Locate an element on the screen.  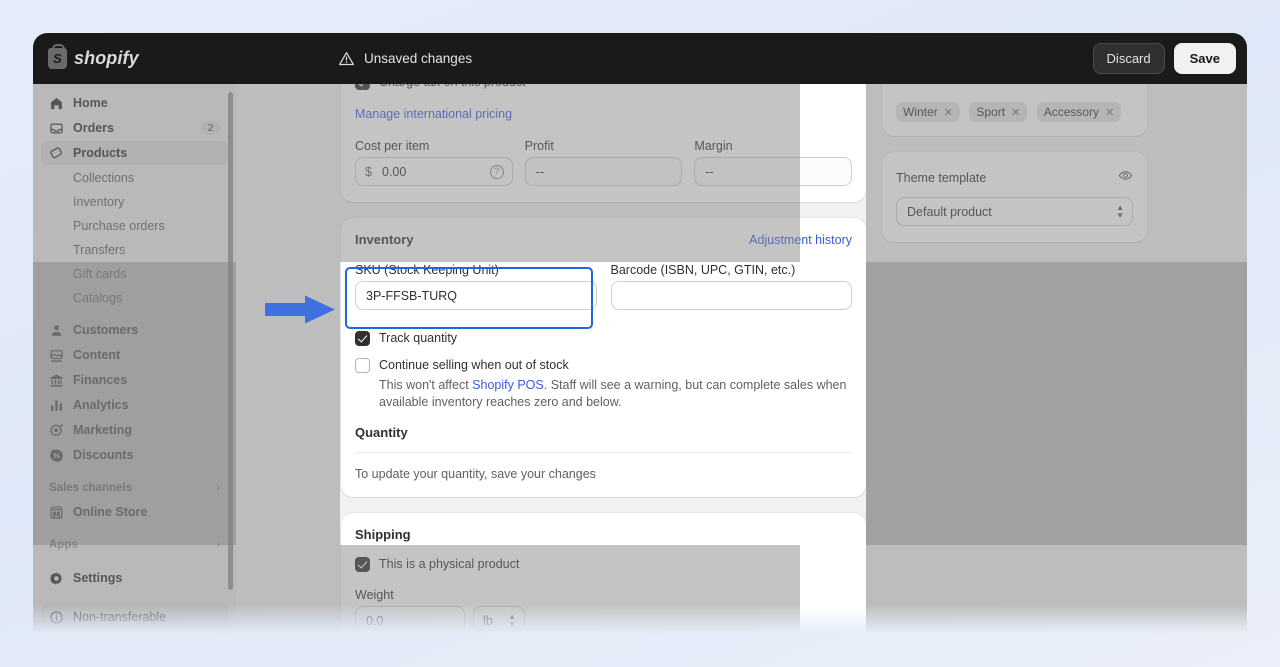
manage-international-pricing-link: Manage international pricing is located at coordinates (433, 114).